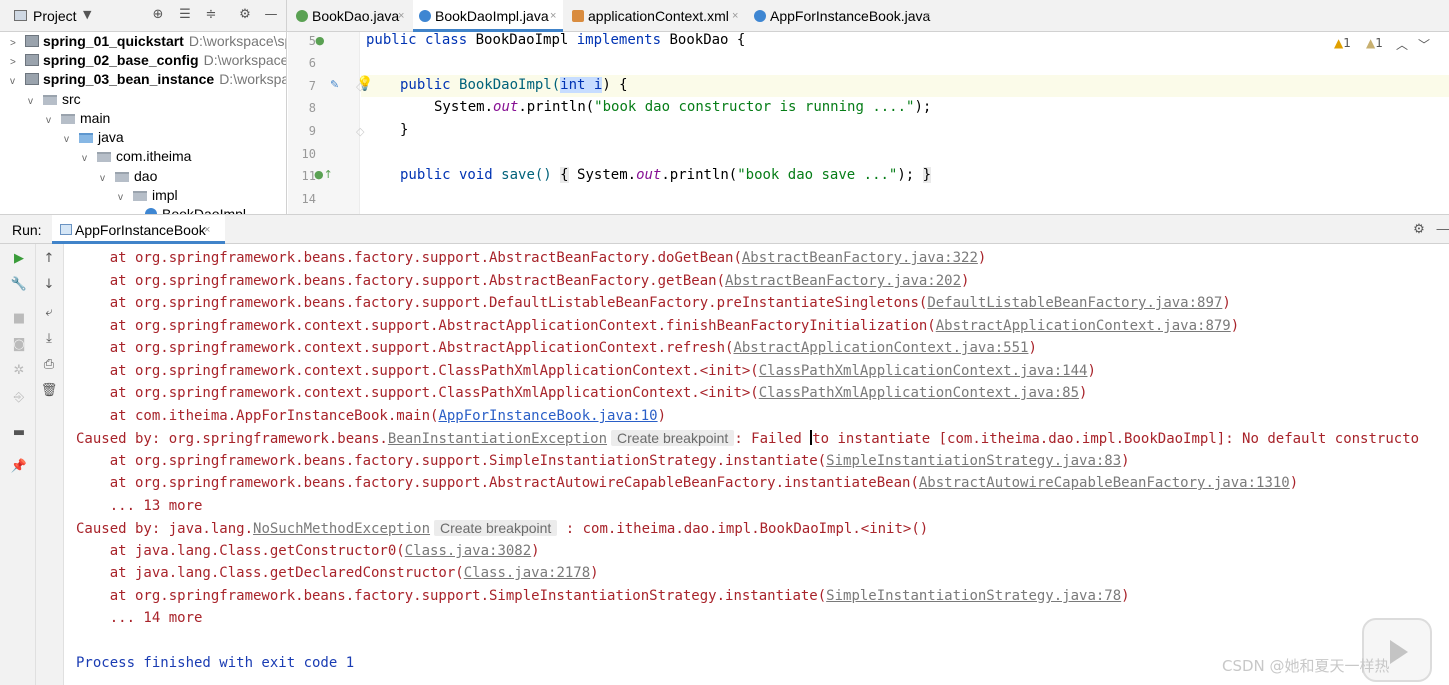 Image resolution: width=1449 pixels, height=685 pixels. Describe the element at coordinates (136, 156) in the screenshot. I see `tree-item-com-itheima: v com.itheima` at that location.